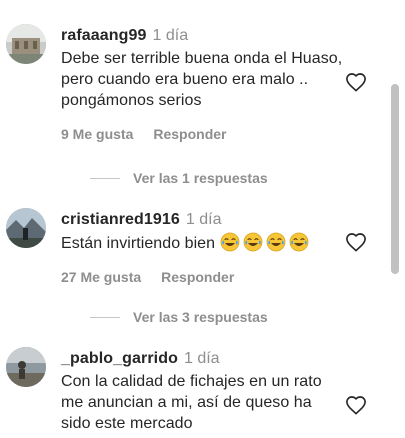 The image size is (405, 438). I want to click on username: cristianred1916, so click(120, 219).